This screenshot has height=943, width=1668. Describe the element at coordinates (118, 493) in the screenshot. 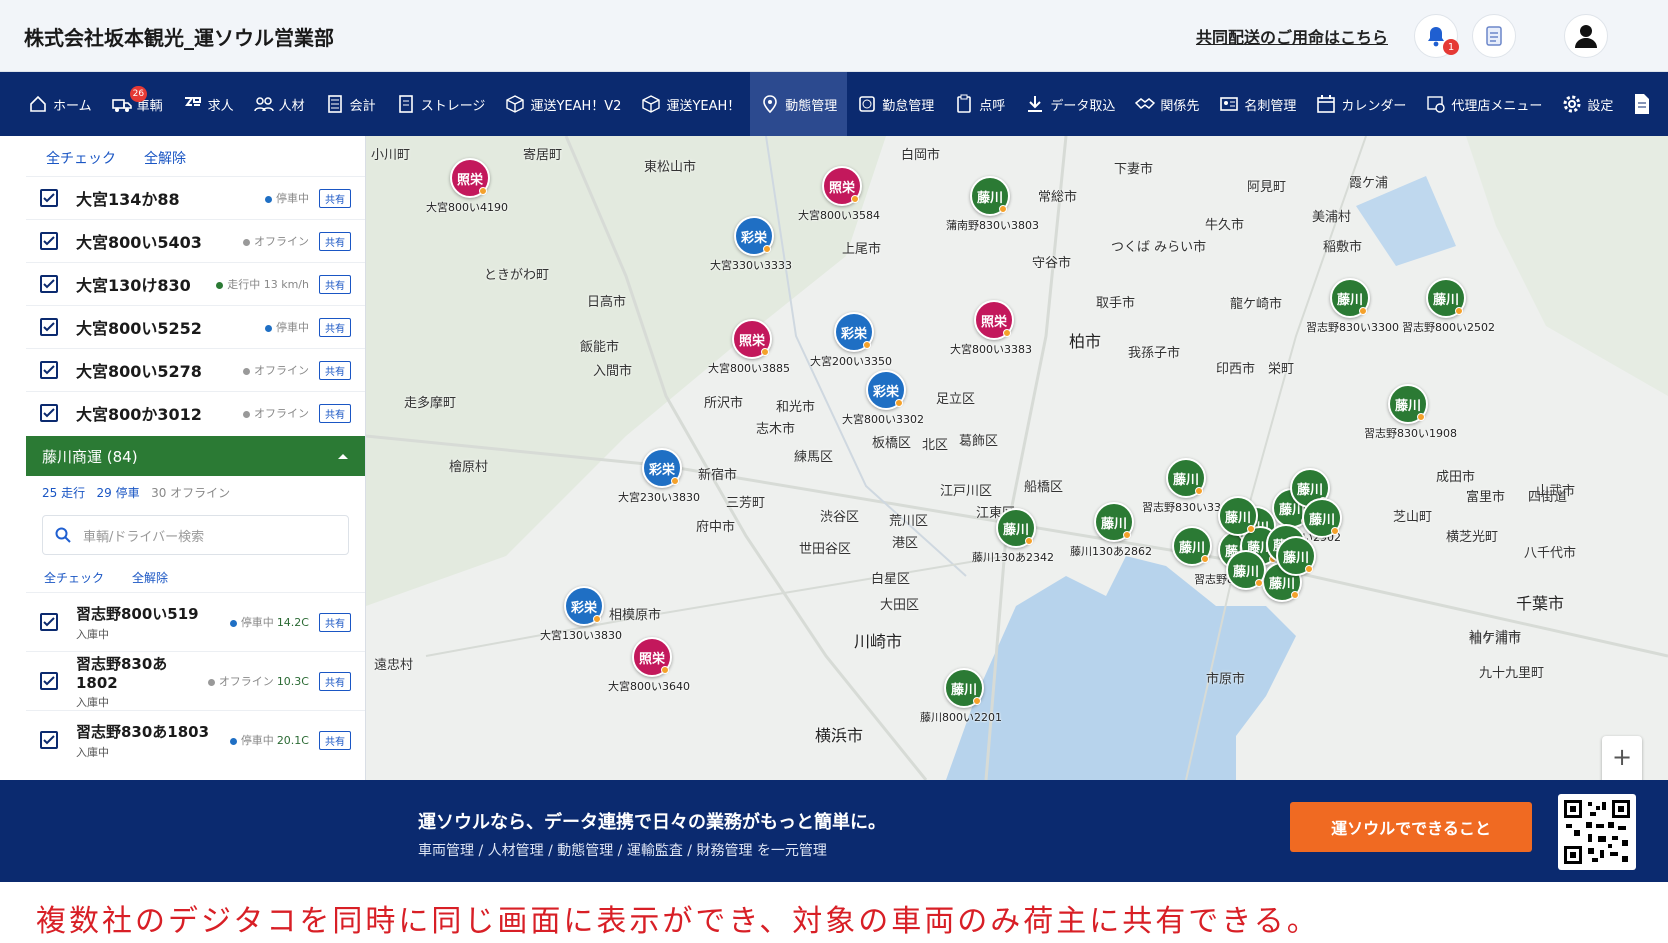

I see `stopped-count: 29 停車` at that location.